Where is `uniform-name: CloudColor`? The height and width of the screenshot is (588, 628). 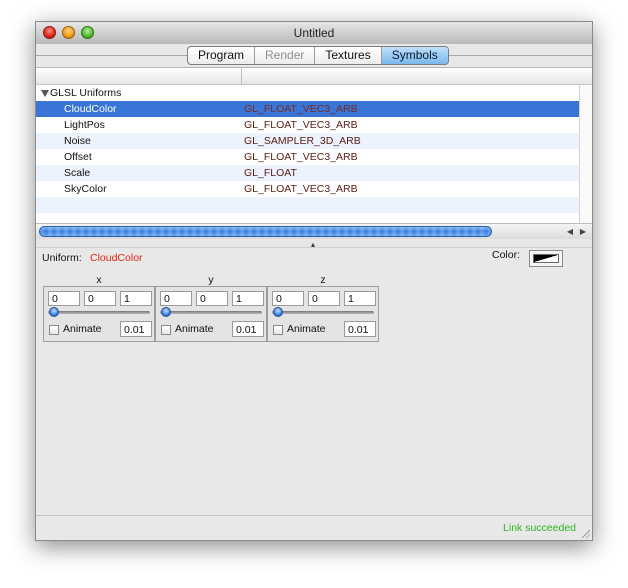 uniform-name: CloudColor is located at coordinates (90, 109).